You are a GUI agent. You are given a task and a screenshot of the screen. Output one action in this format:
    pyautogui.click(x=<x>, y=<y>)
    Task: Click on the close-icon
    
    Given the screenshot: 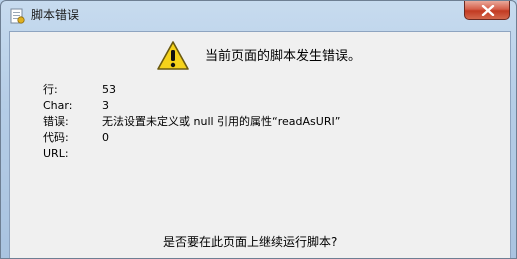 What is the action you would take?
    pyautogui.click(x=488, y=10)
    